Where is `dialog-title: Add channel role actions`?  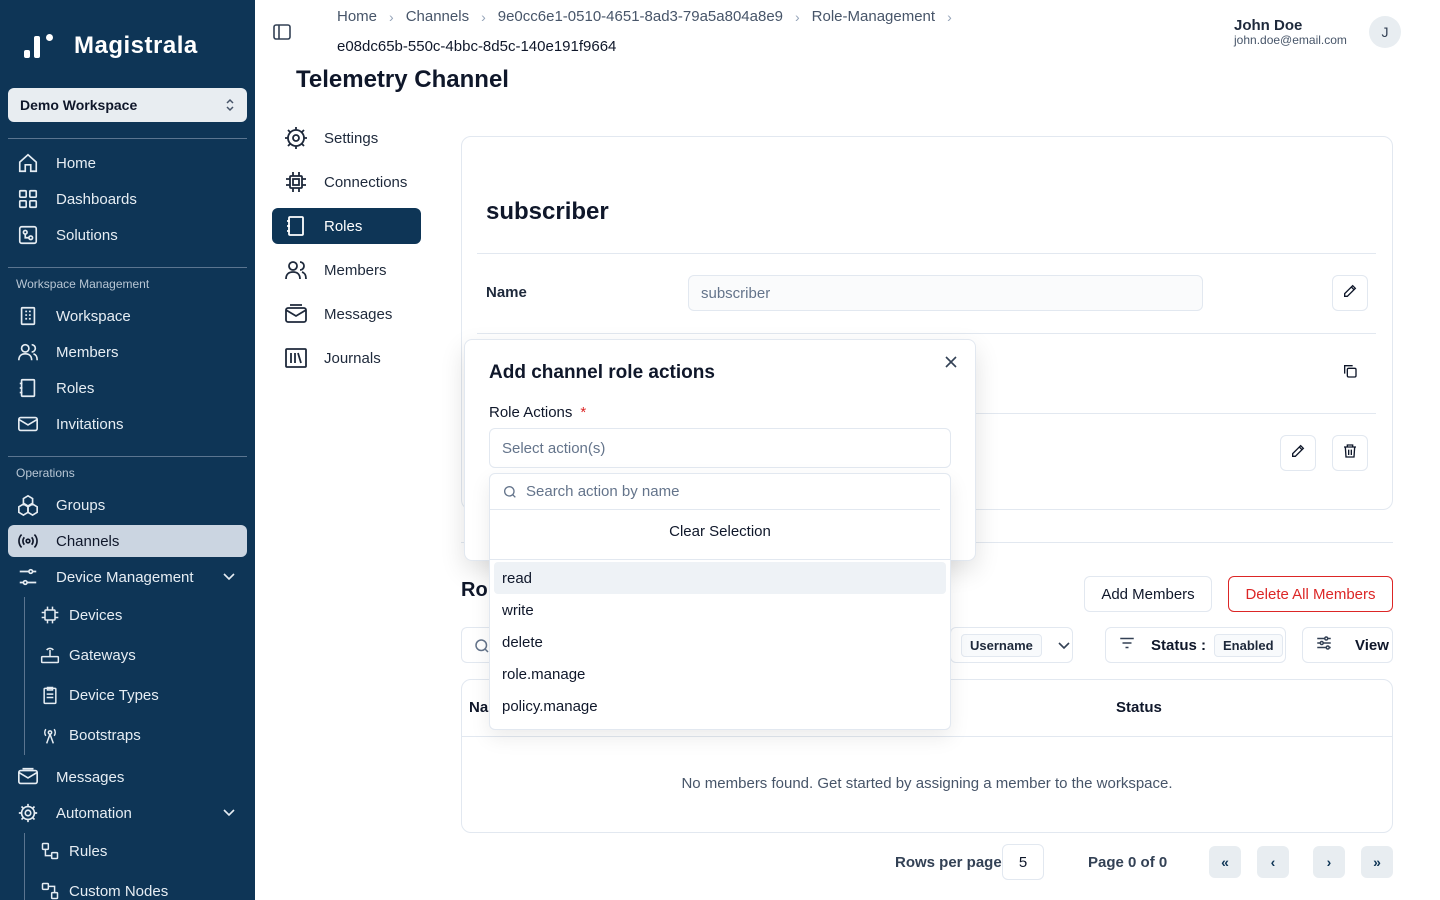 dialog-title: Add channel role actions is located at coordinates (602, 372).